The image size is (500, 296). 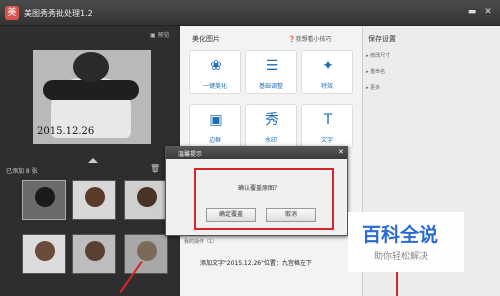 What do you see at coordinates (400, 235) in the screenshot?
I see `watermark-title: 百科全说` at bounding box center [400, 235].